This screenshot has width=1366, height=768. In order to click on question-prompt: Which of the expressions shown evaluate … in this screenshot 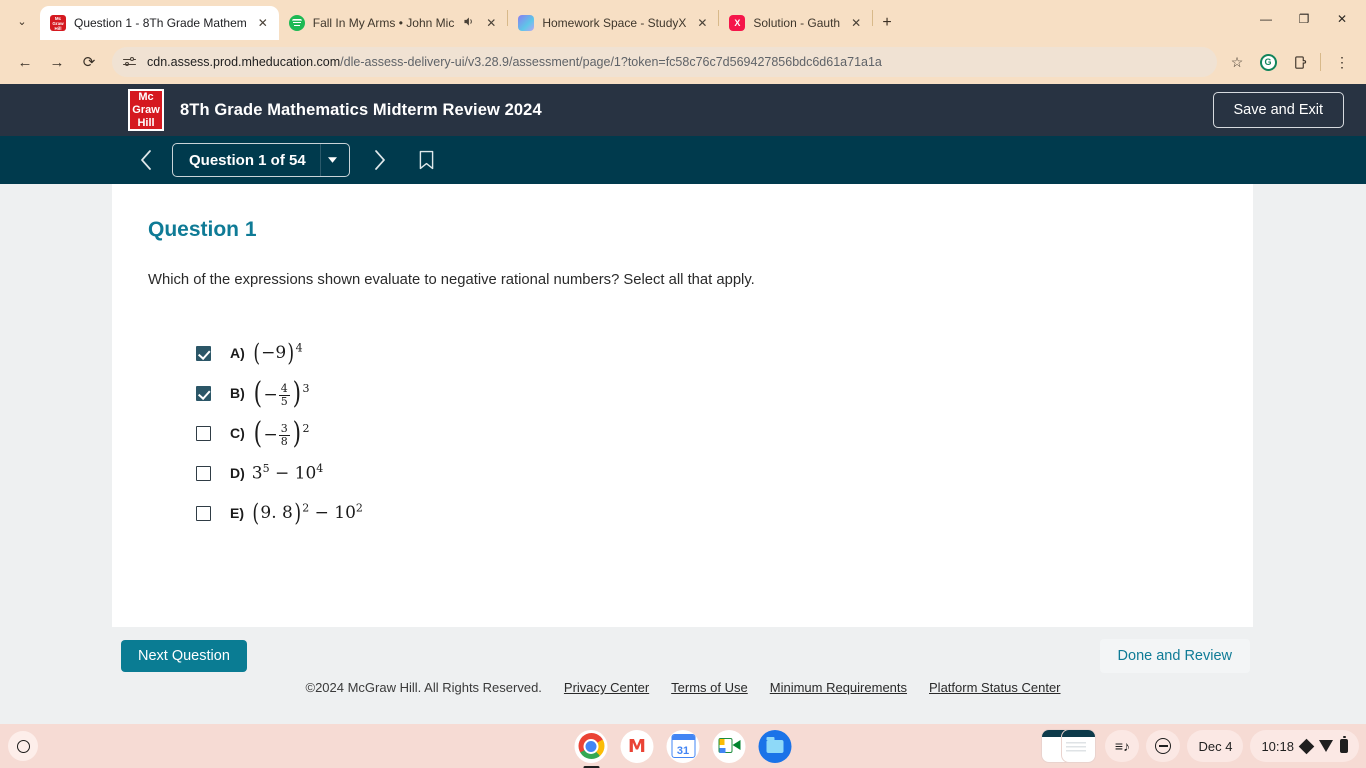, I will do `click(451, 280)`.